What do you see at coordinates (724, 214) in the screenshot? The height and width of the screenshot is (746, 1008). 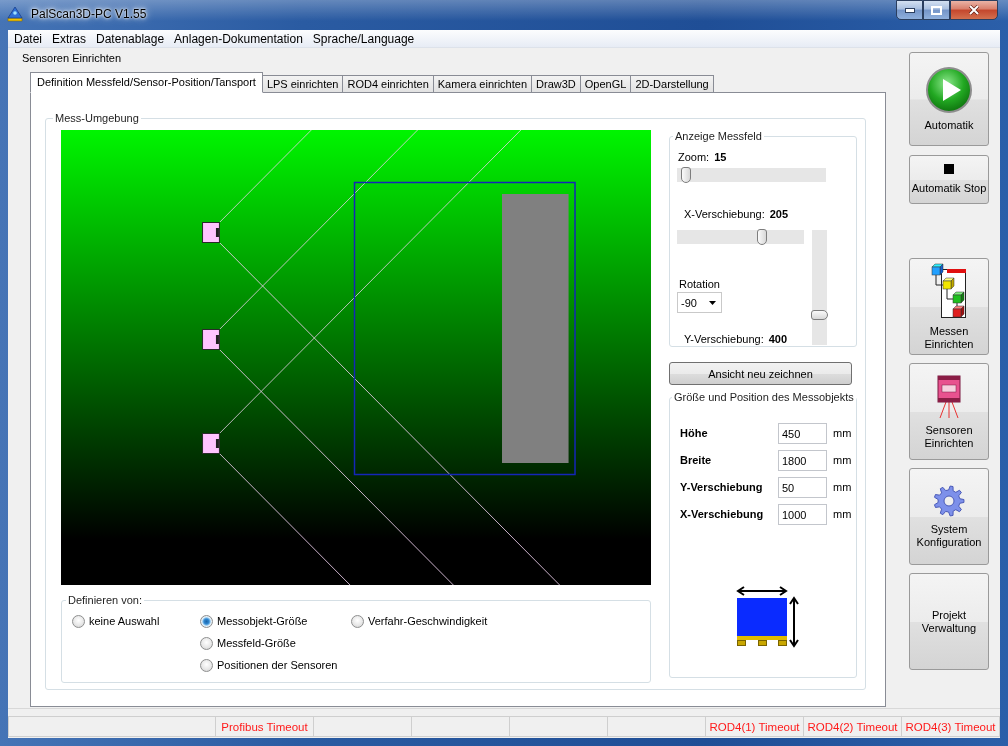 I see `slider-label: X-Verschiebung:` at bounding box center [724, 214].